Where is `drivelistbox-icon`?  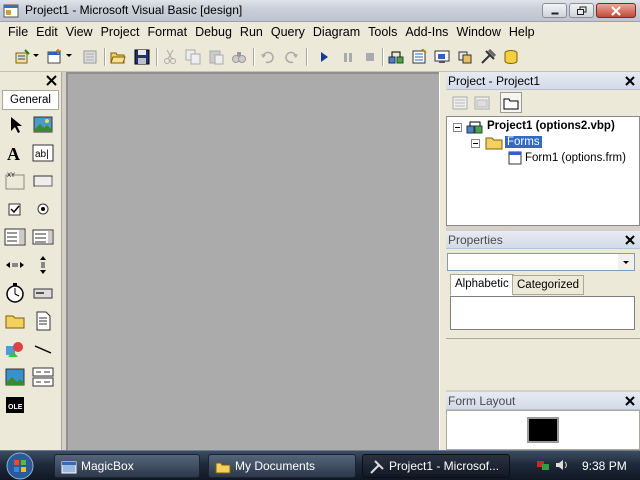 drivelistbox-icon is located at coordinates (43, 293).